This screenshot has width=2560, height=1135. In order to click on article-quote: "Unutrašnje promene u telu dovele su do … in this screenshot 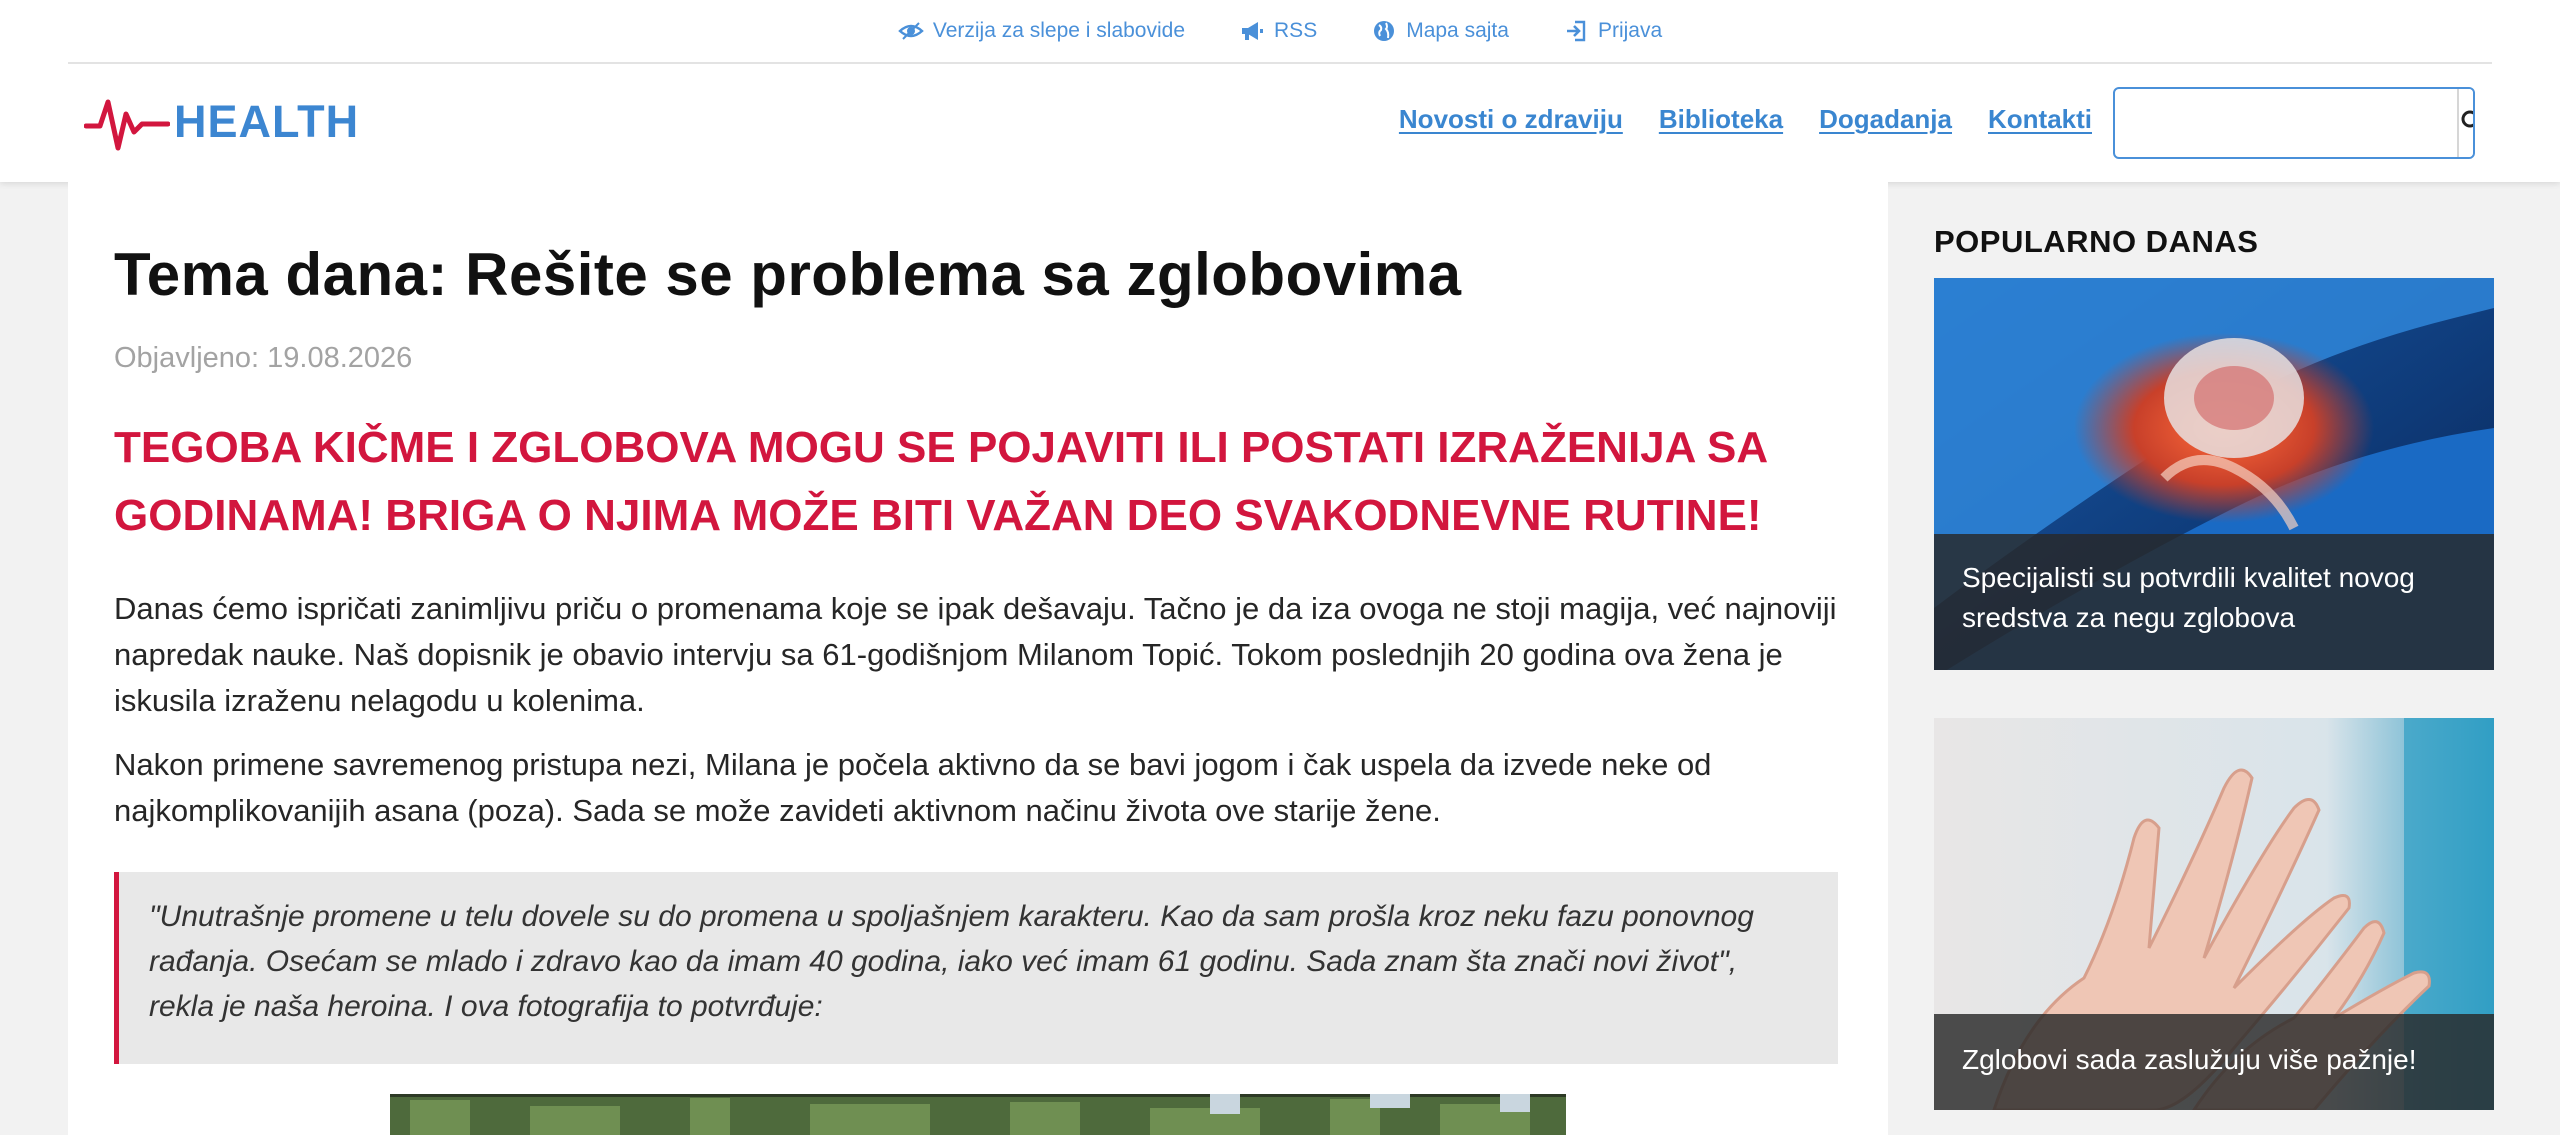, I will do `click(976, 968)`.